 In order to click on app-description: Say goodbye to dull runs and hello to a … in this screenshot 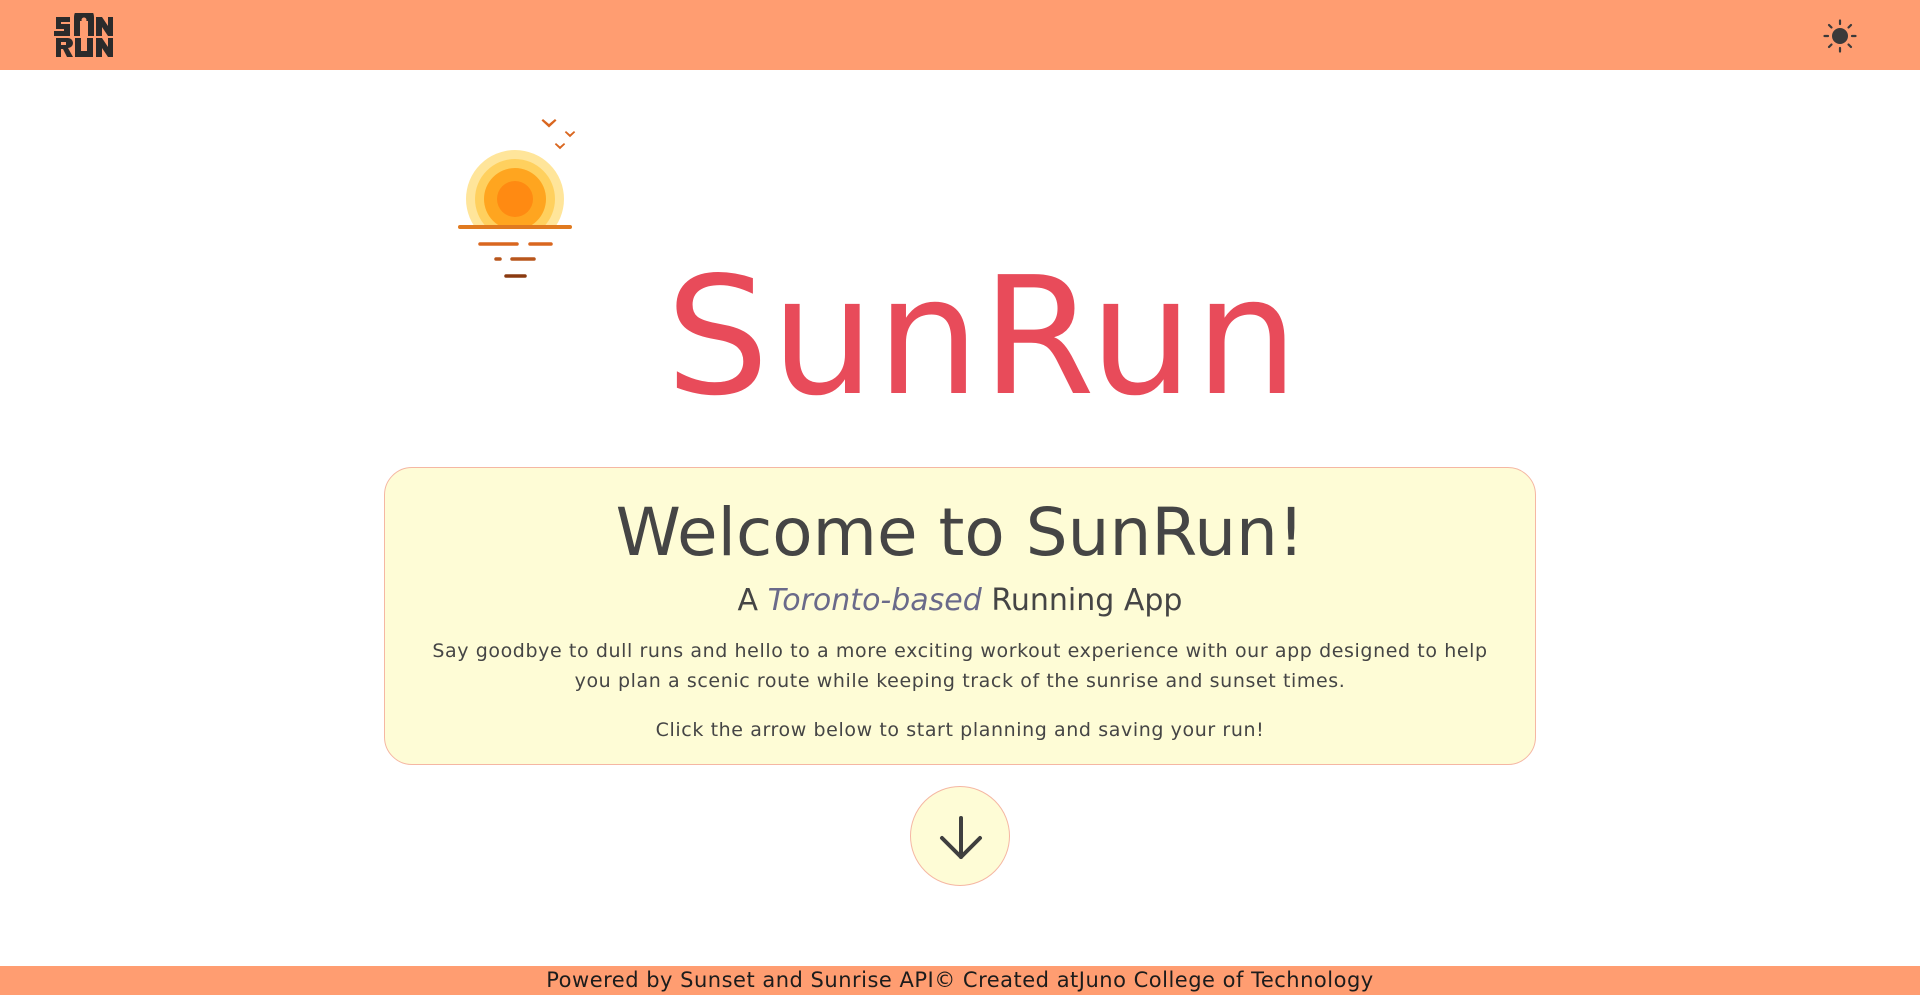, I will do `click(960, 666)`.